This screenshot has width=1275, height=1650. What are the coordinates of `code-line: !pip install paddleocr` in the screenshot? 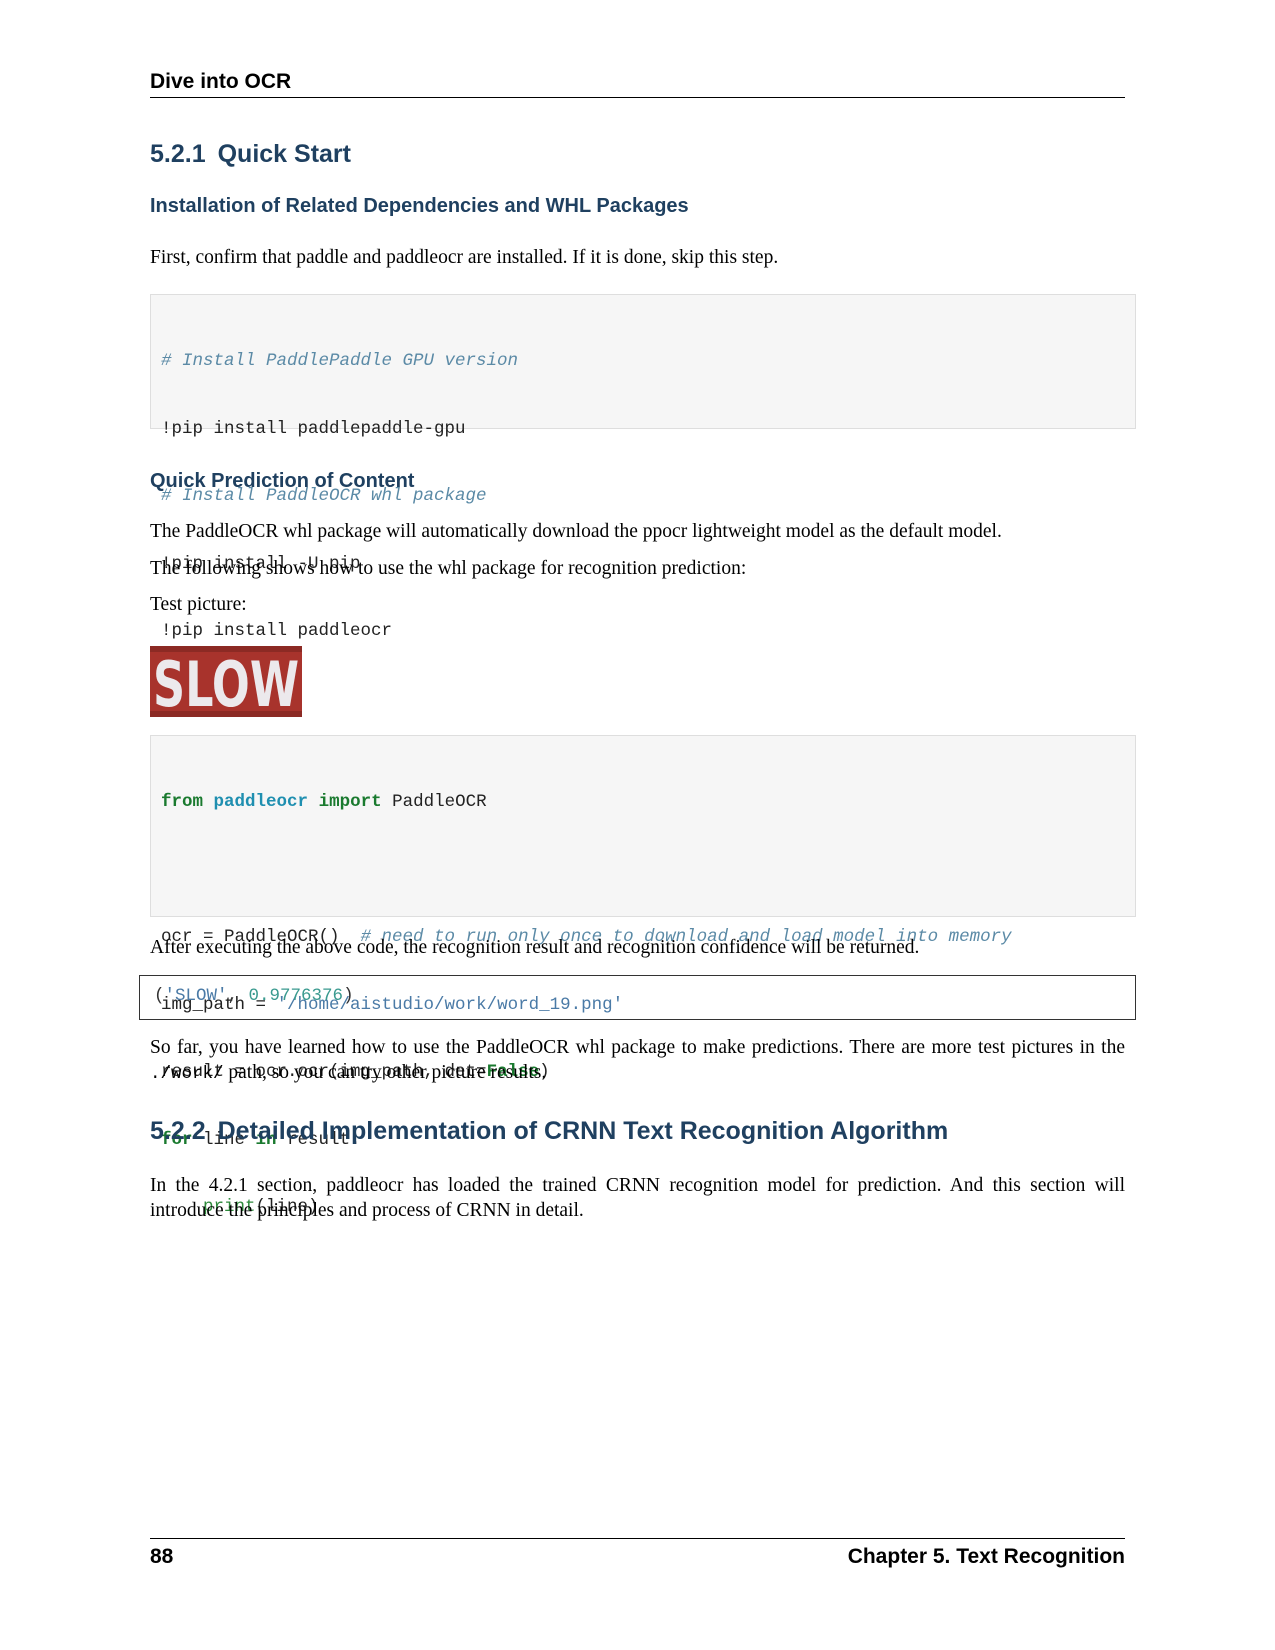 It's located at (277, 631).